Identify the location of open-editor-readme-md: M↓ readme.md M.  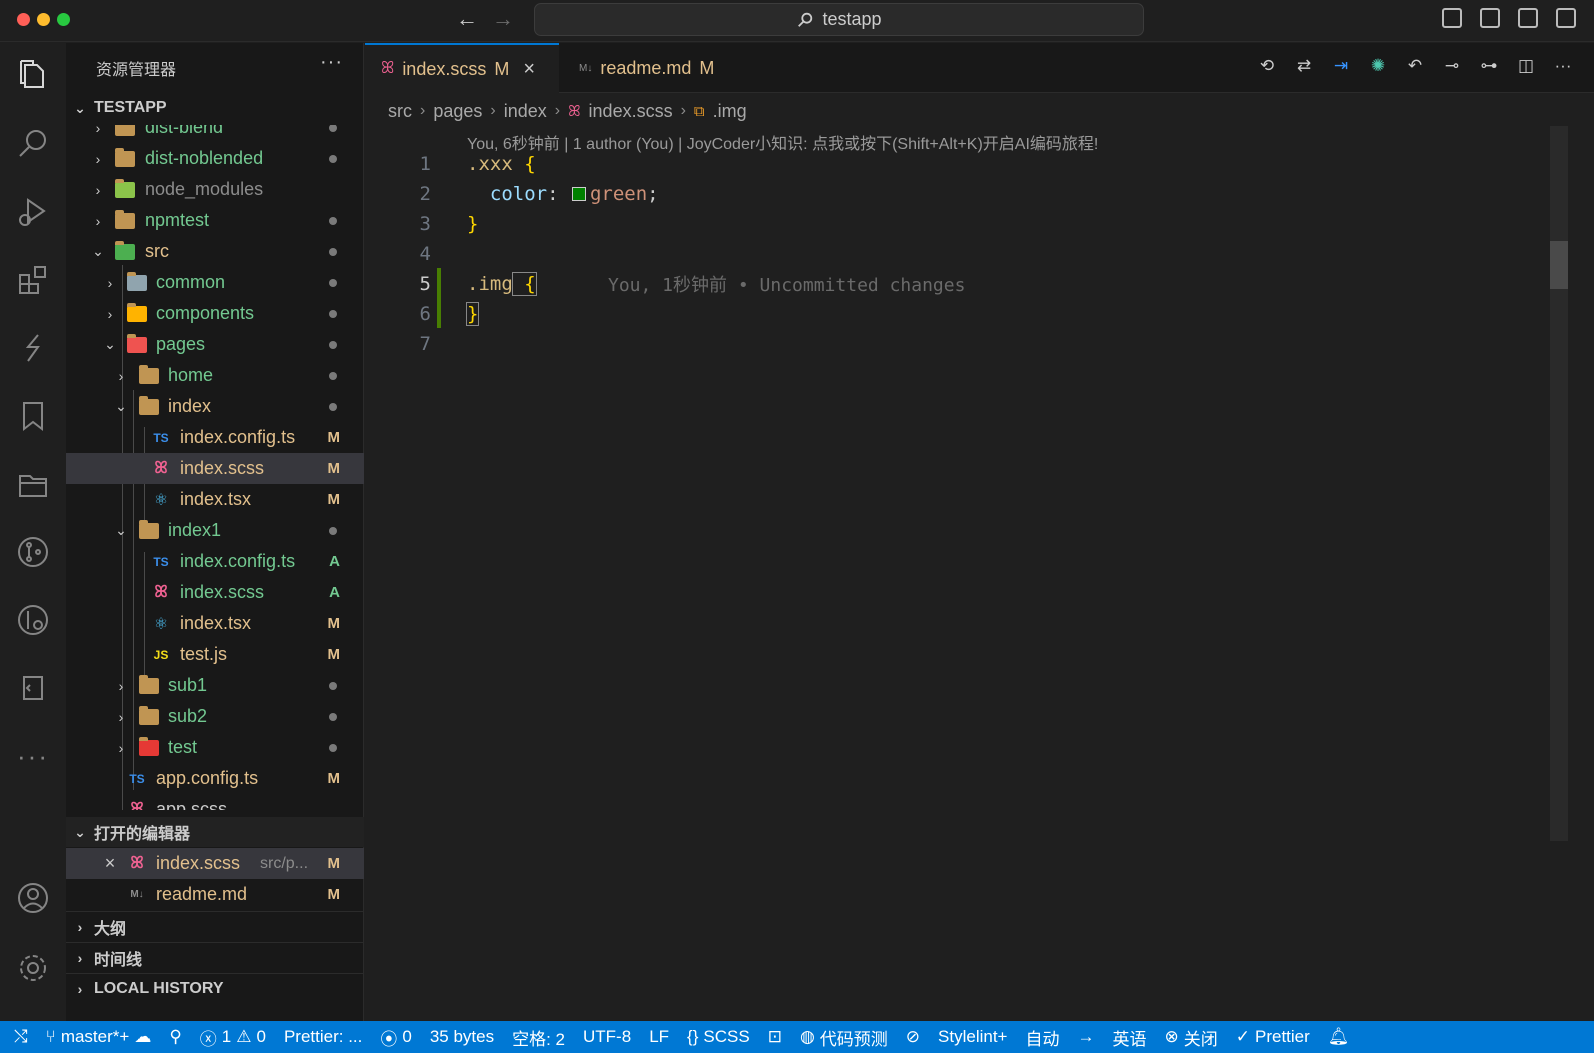
(215, 894).